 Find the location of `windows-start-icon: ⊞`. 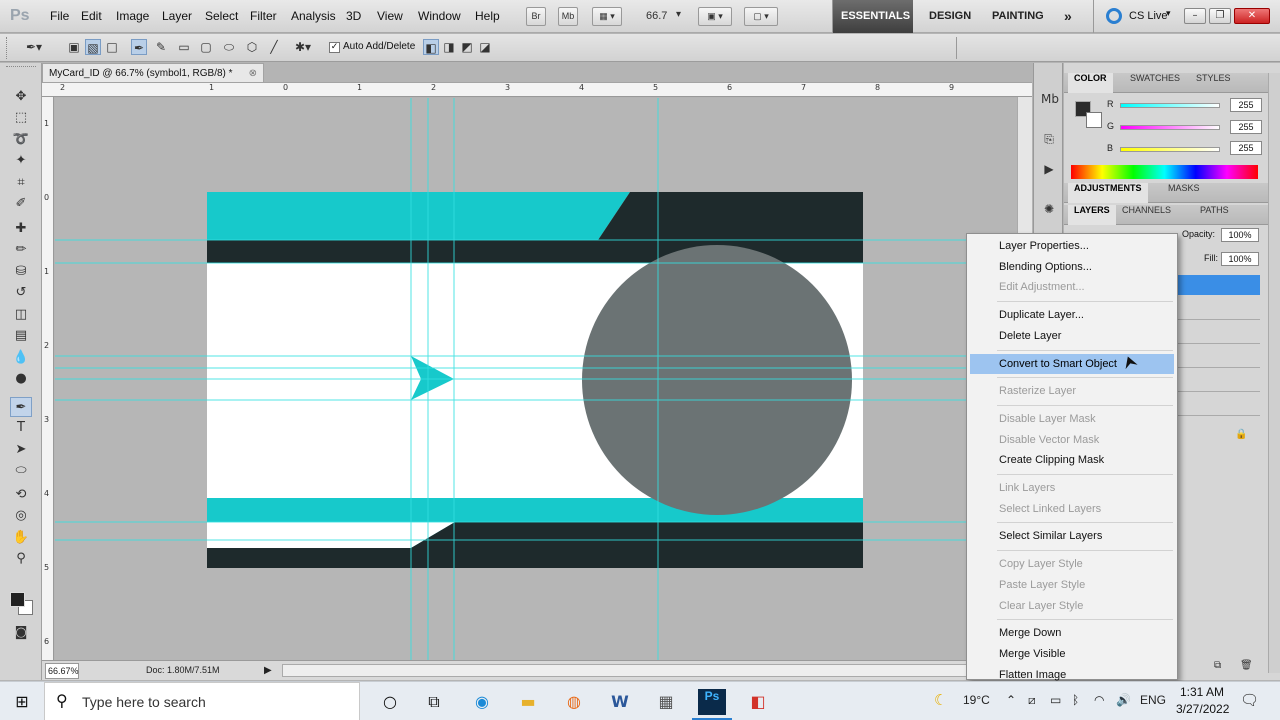

windows-start-icon: ⊞ is located at coordinates (22, 702).